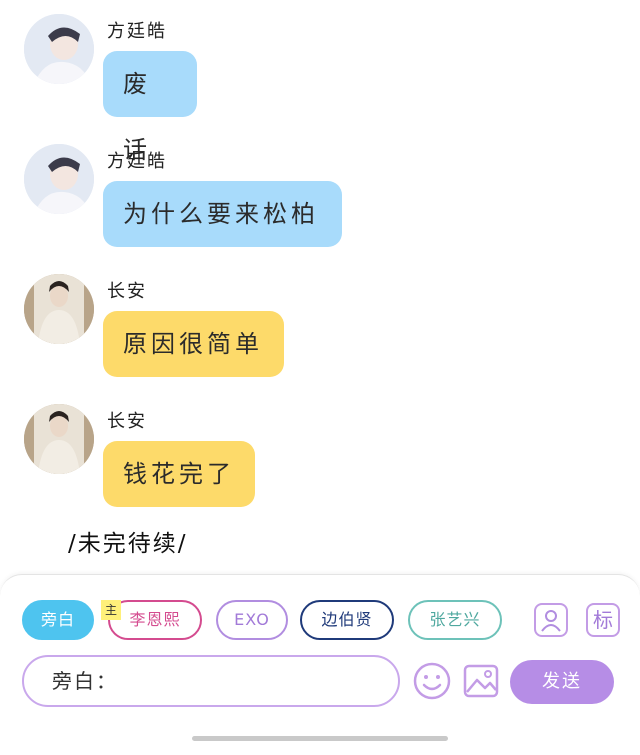 Image resolution: width=640 pixels, height=755 pixels. Describe the element at coordinates (150, 107) in the screenshot. I see `message-bubble: 废话` at that location.